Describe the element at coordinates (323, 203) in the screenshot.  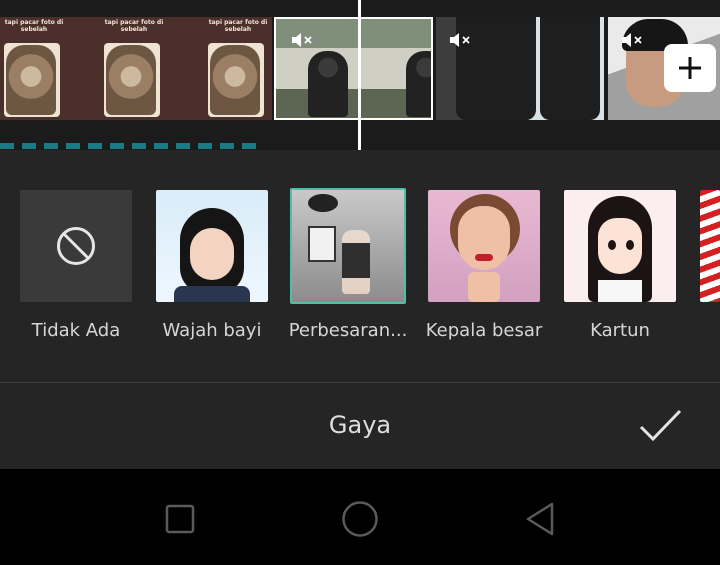
I see `preview-sign-top` at that location.